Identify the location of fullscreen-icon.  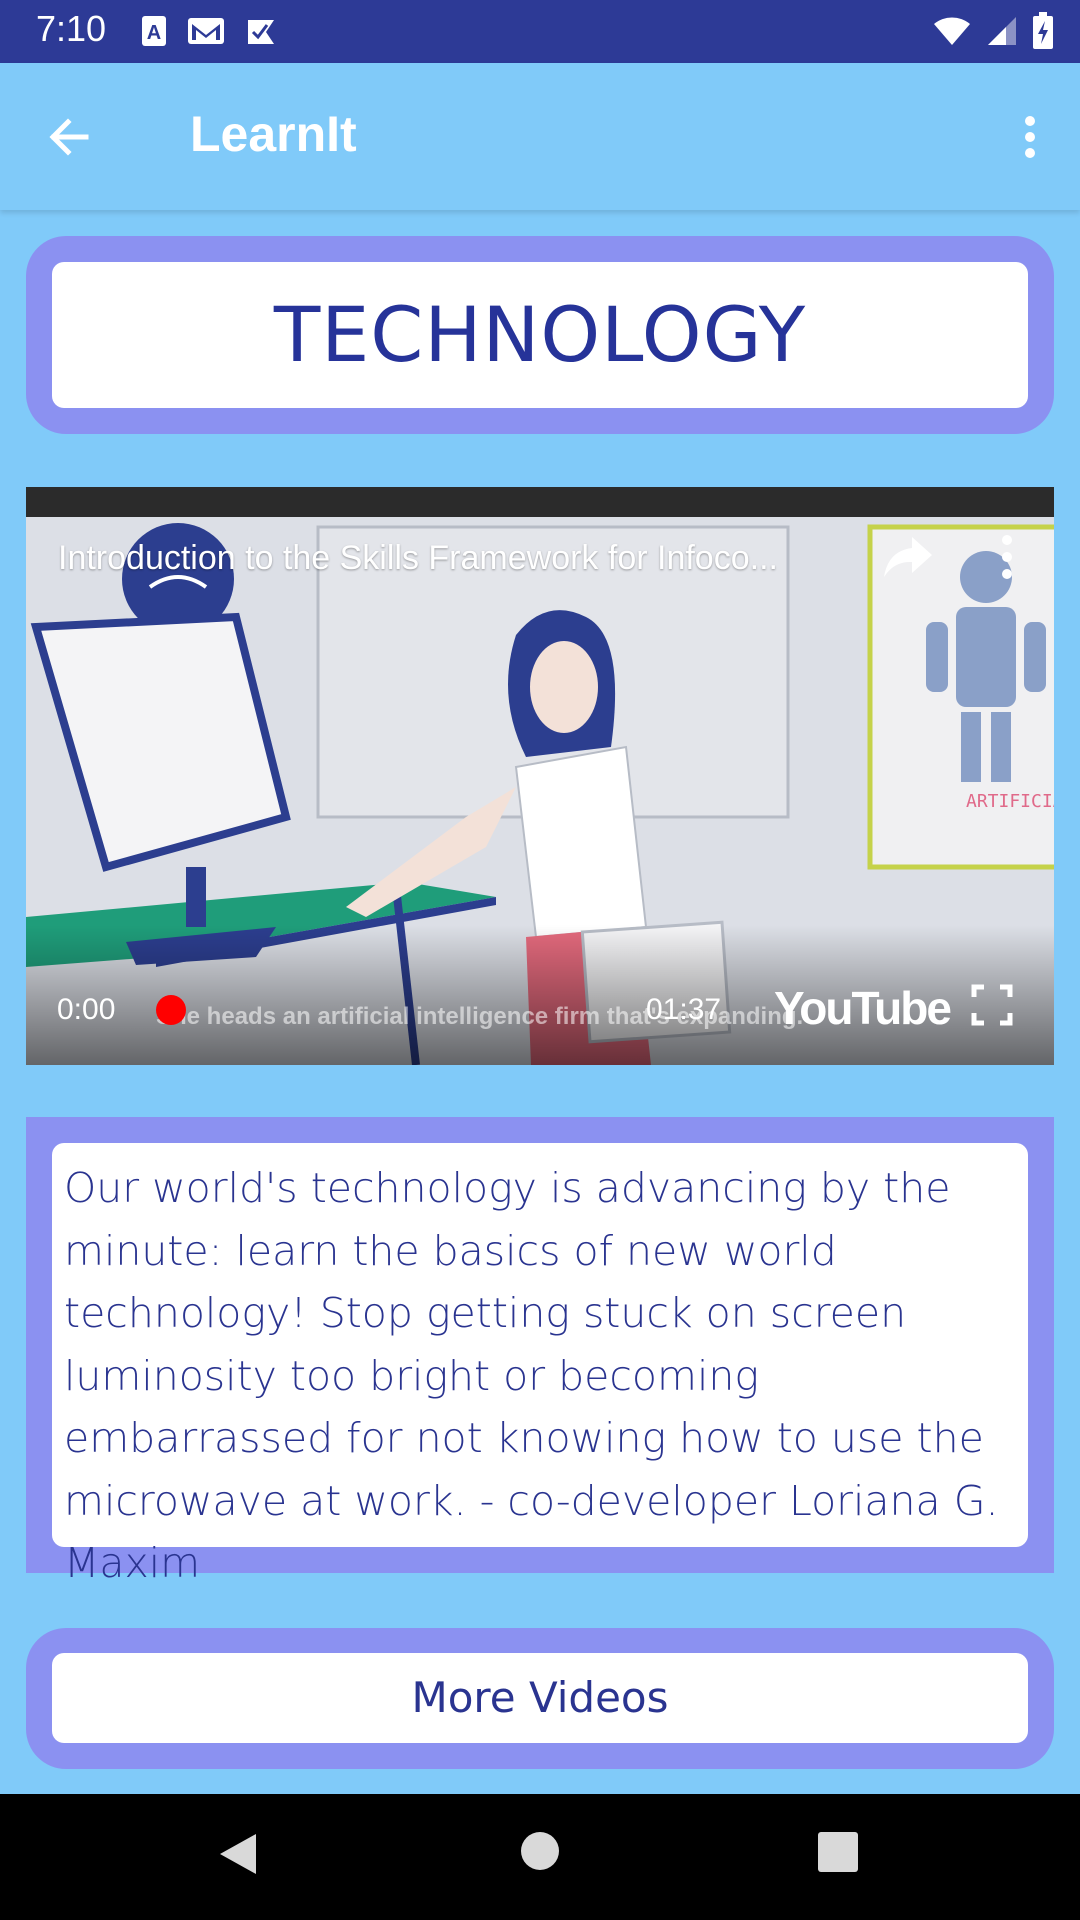
(992, 1005).